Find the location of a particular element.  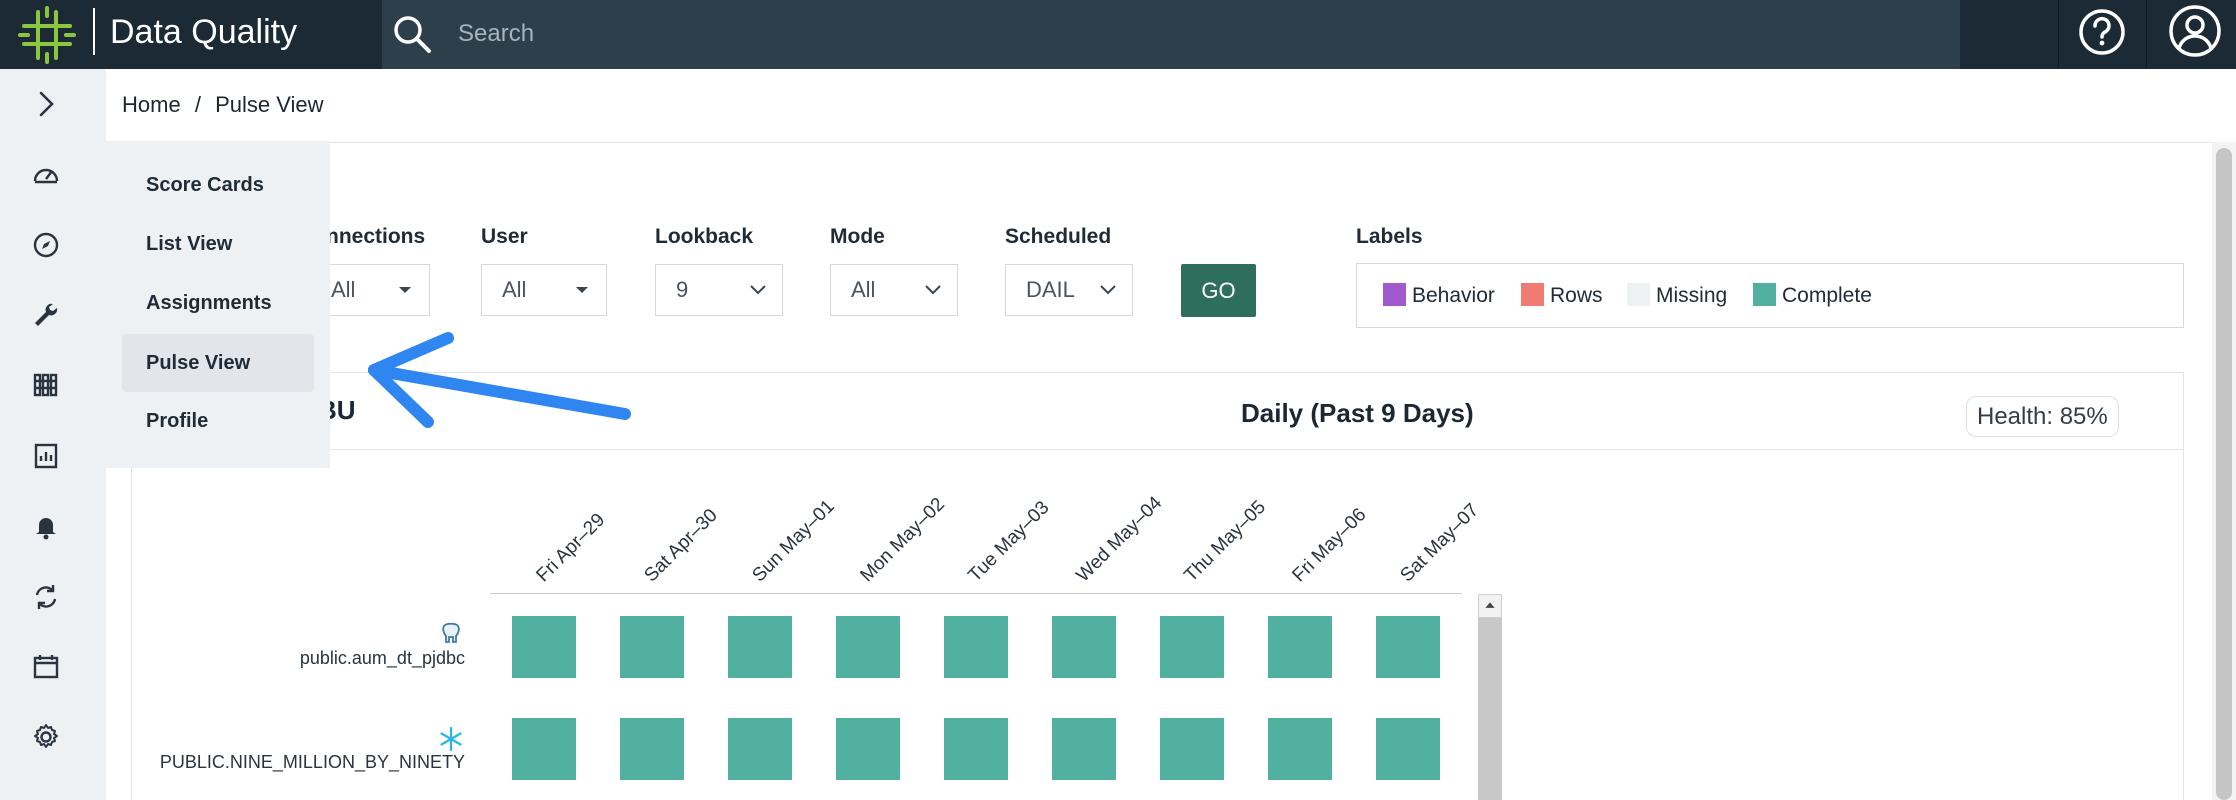

scheduled-select: DAIL is located at coordinates (1069, 290).